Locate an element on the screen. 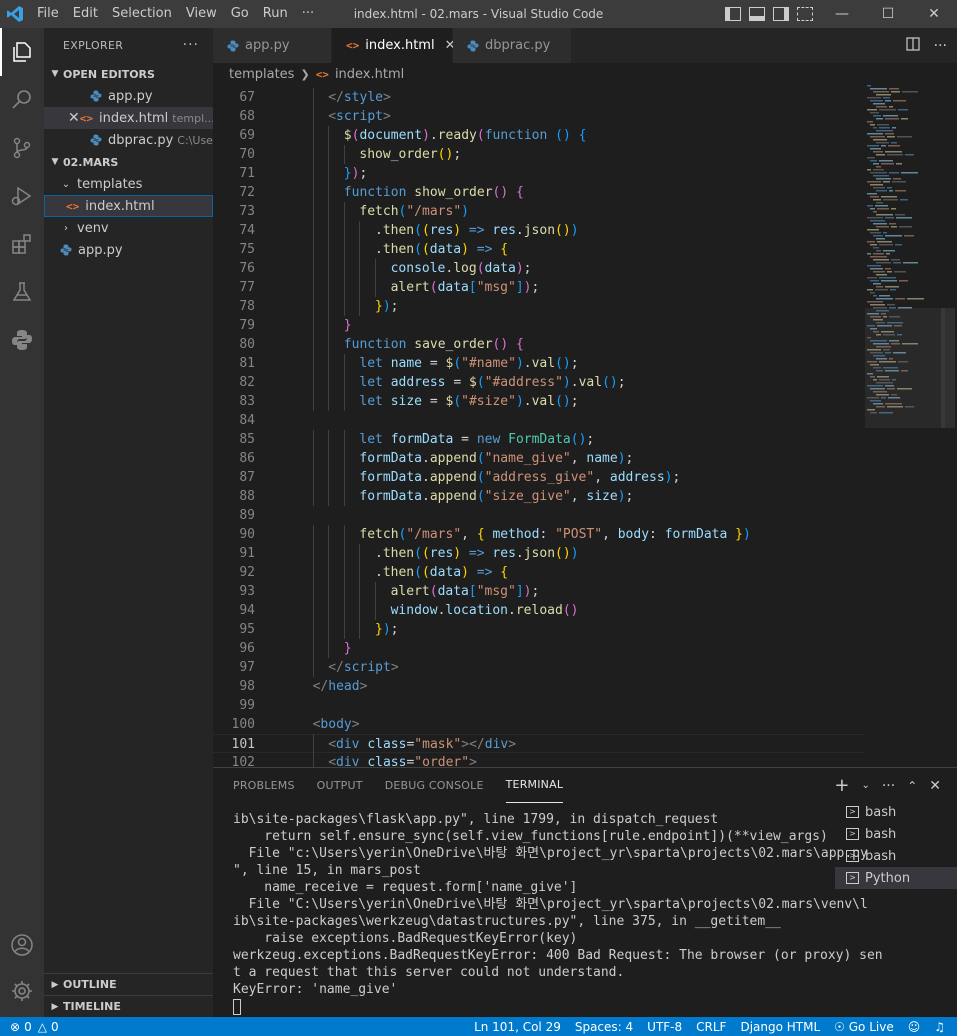  code-line: 84 is located at coordinates (539, 420).